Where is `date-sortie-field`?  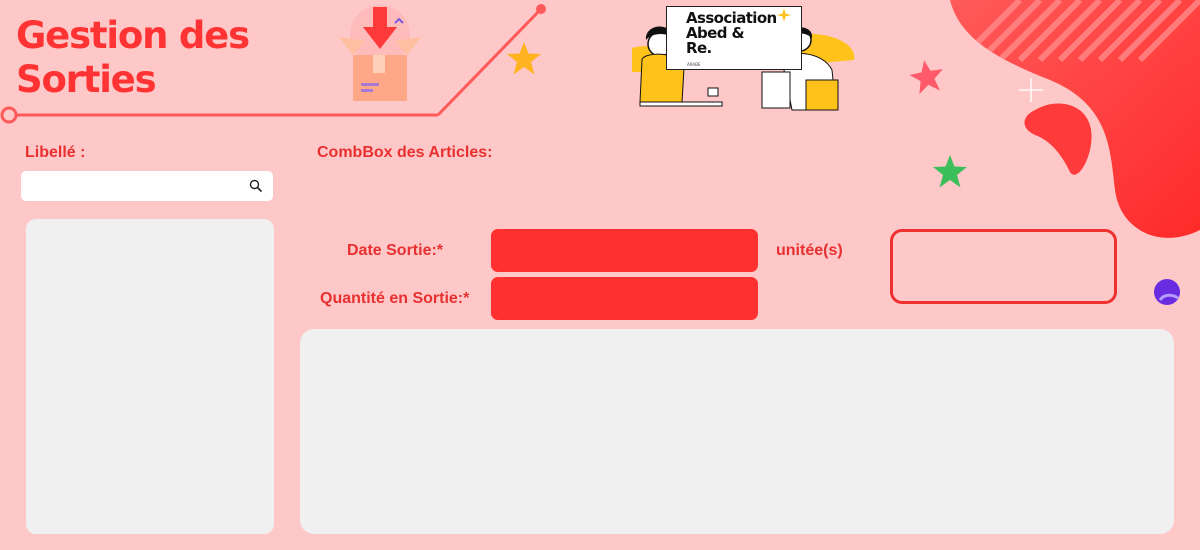 date-sortie-field is located at coordinates (624, 250).